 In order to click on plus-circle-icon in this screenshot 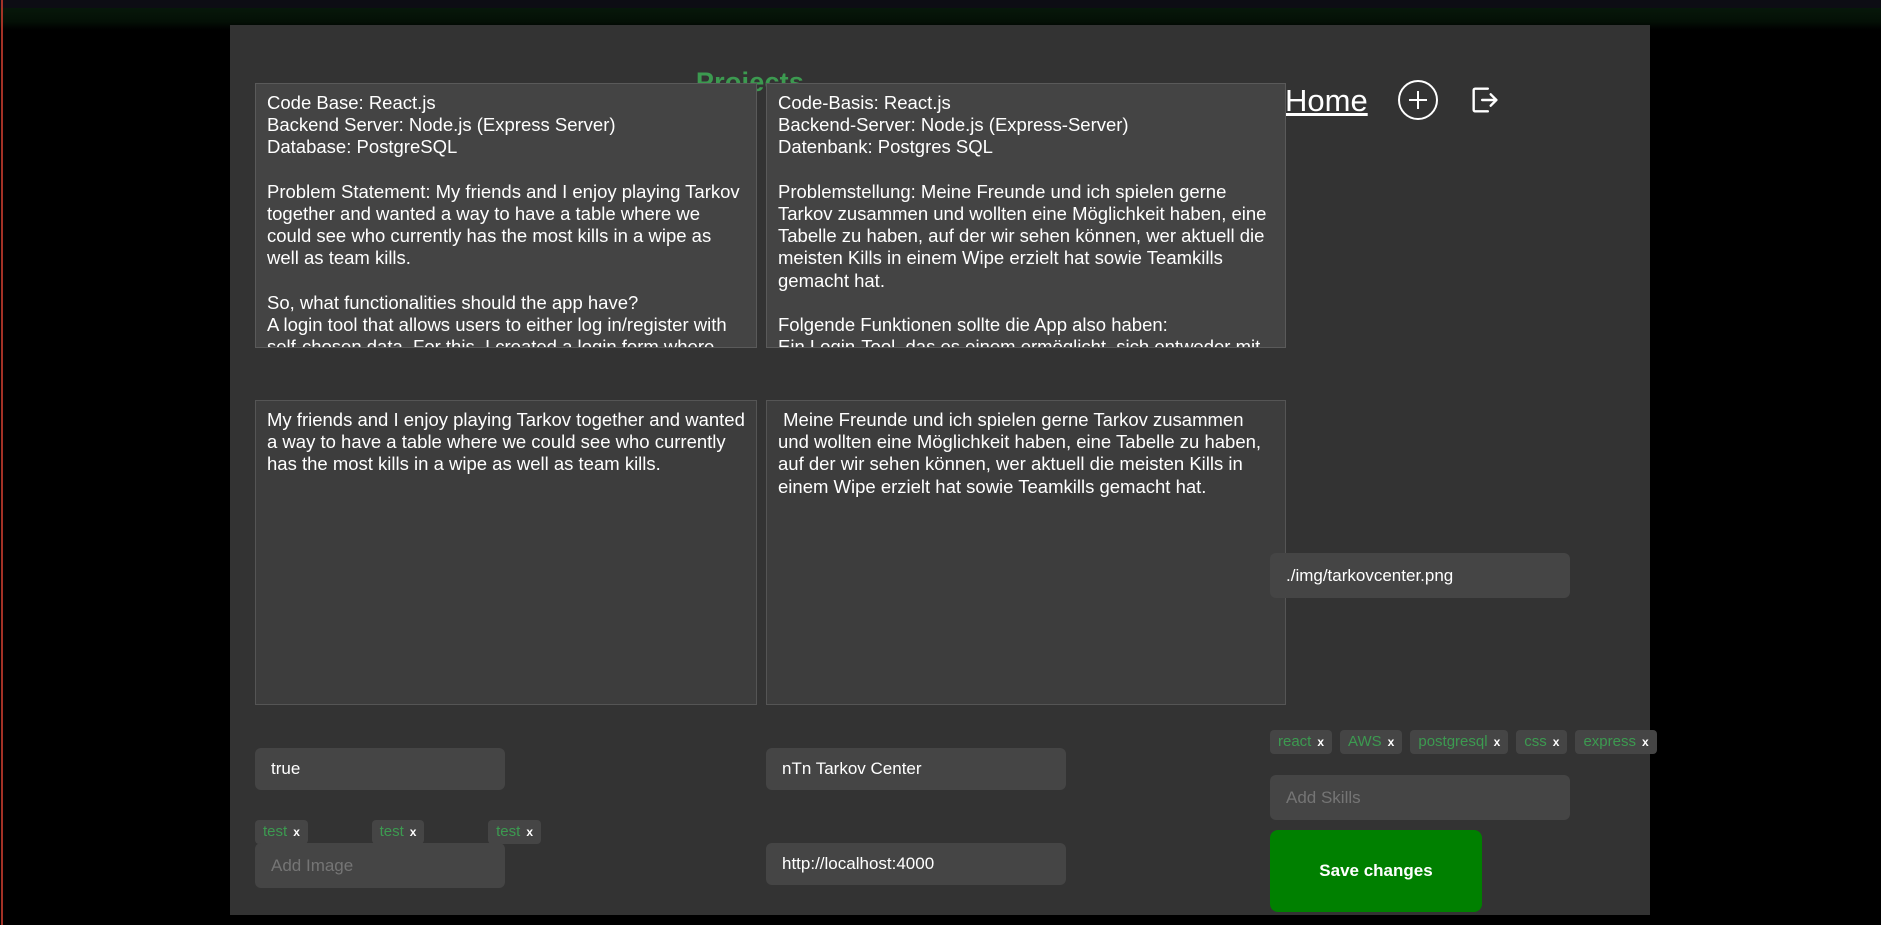, I will do `click(1417, 100)`.